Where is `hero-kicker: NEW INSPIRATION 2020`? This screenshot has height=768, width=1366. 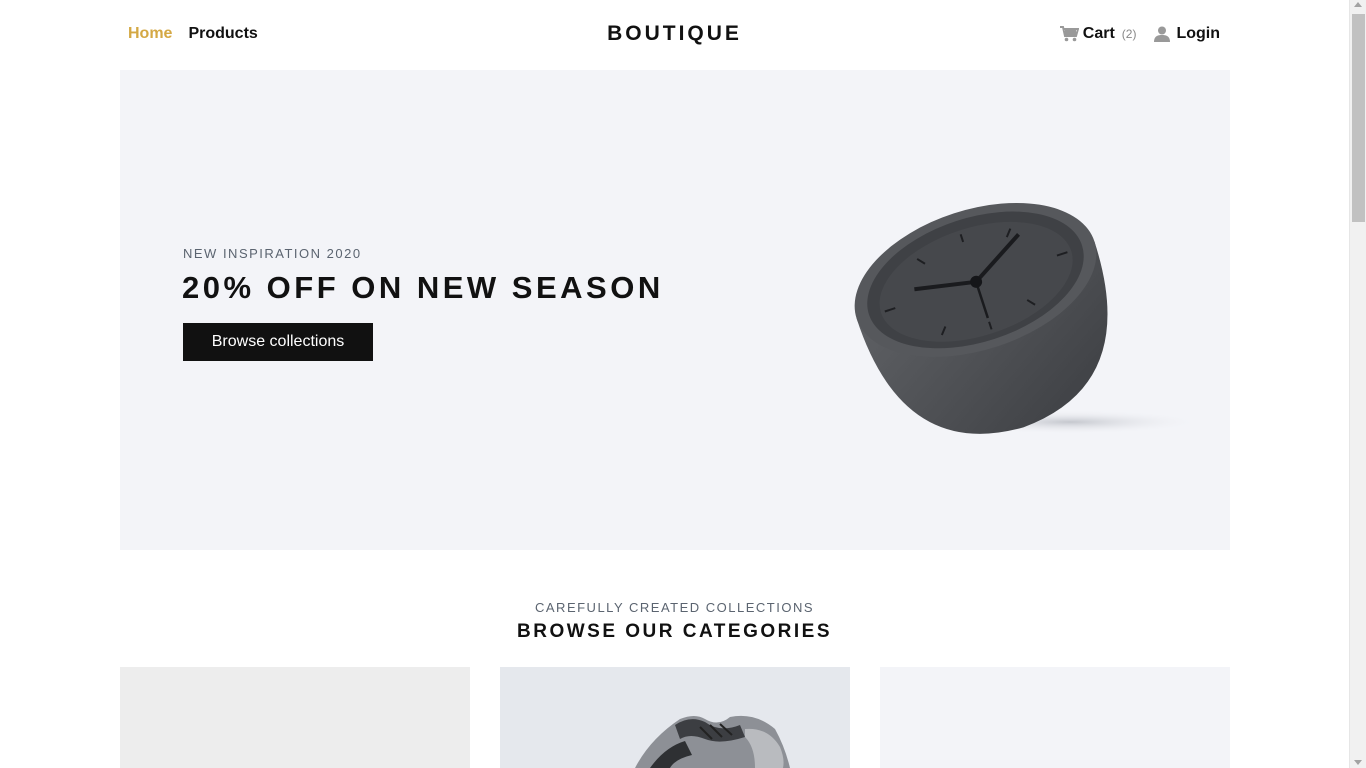
hero-kicker: NEW INSPIRATION 2020 is located at coordinates (272, 253).